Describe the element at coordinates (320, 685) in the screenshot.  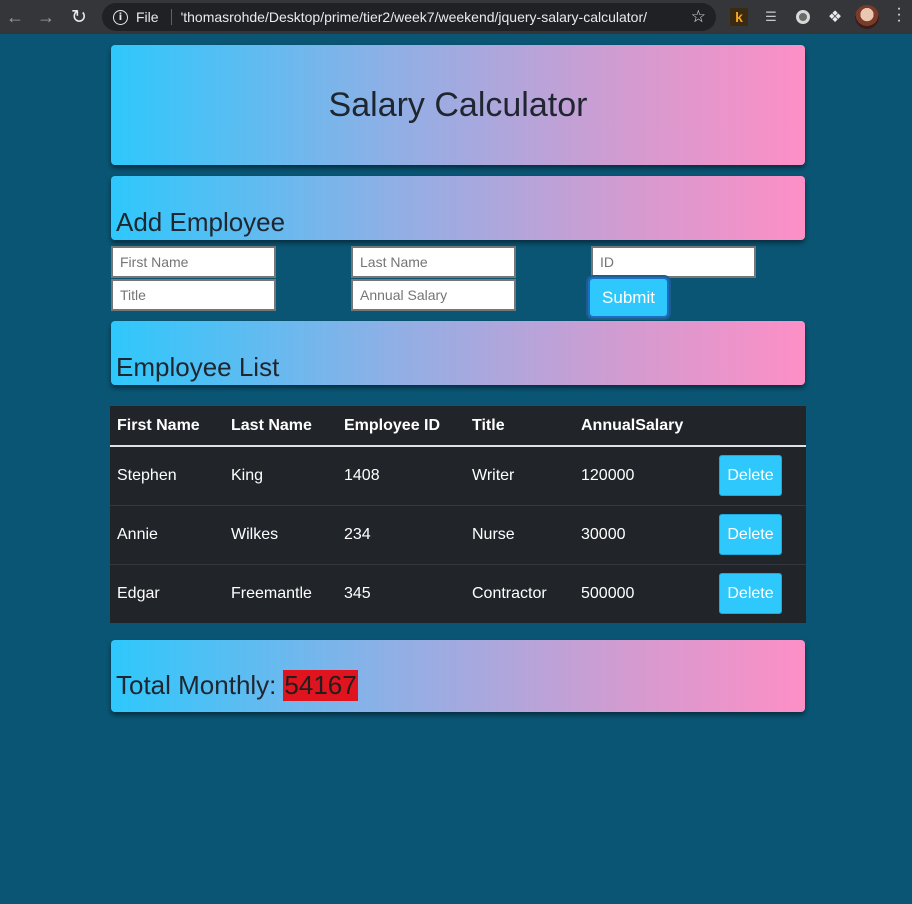
I see `total-monthly-value: 54167` at that location.